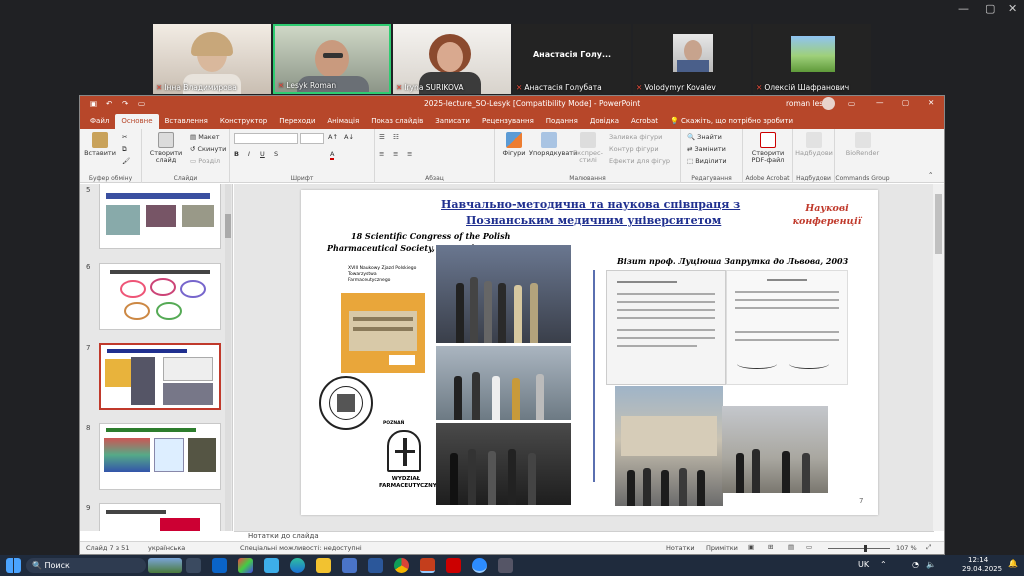 This screenshot has width=1024, height=576. What do you see at coordinates (644, 121) in the screenshot?
I see `tab-acrobat: Acrobat` at bounding box center [644, 121].